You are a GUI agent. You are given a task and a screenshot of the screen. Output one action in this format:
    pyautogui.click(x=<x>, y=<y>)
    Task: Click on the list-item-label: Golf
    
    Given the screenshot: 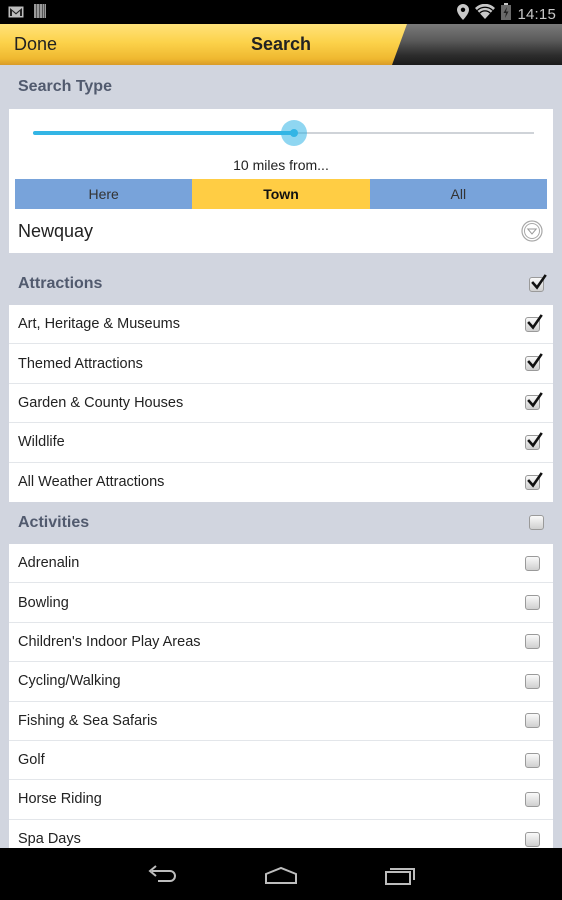 What is the action you would take?
    pyautogui.click(x=31, y=760)
    